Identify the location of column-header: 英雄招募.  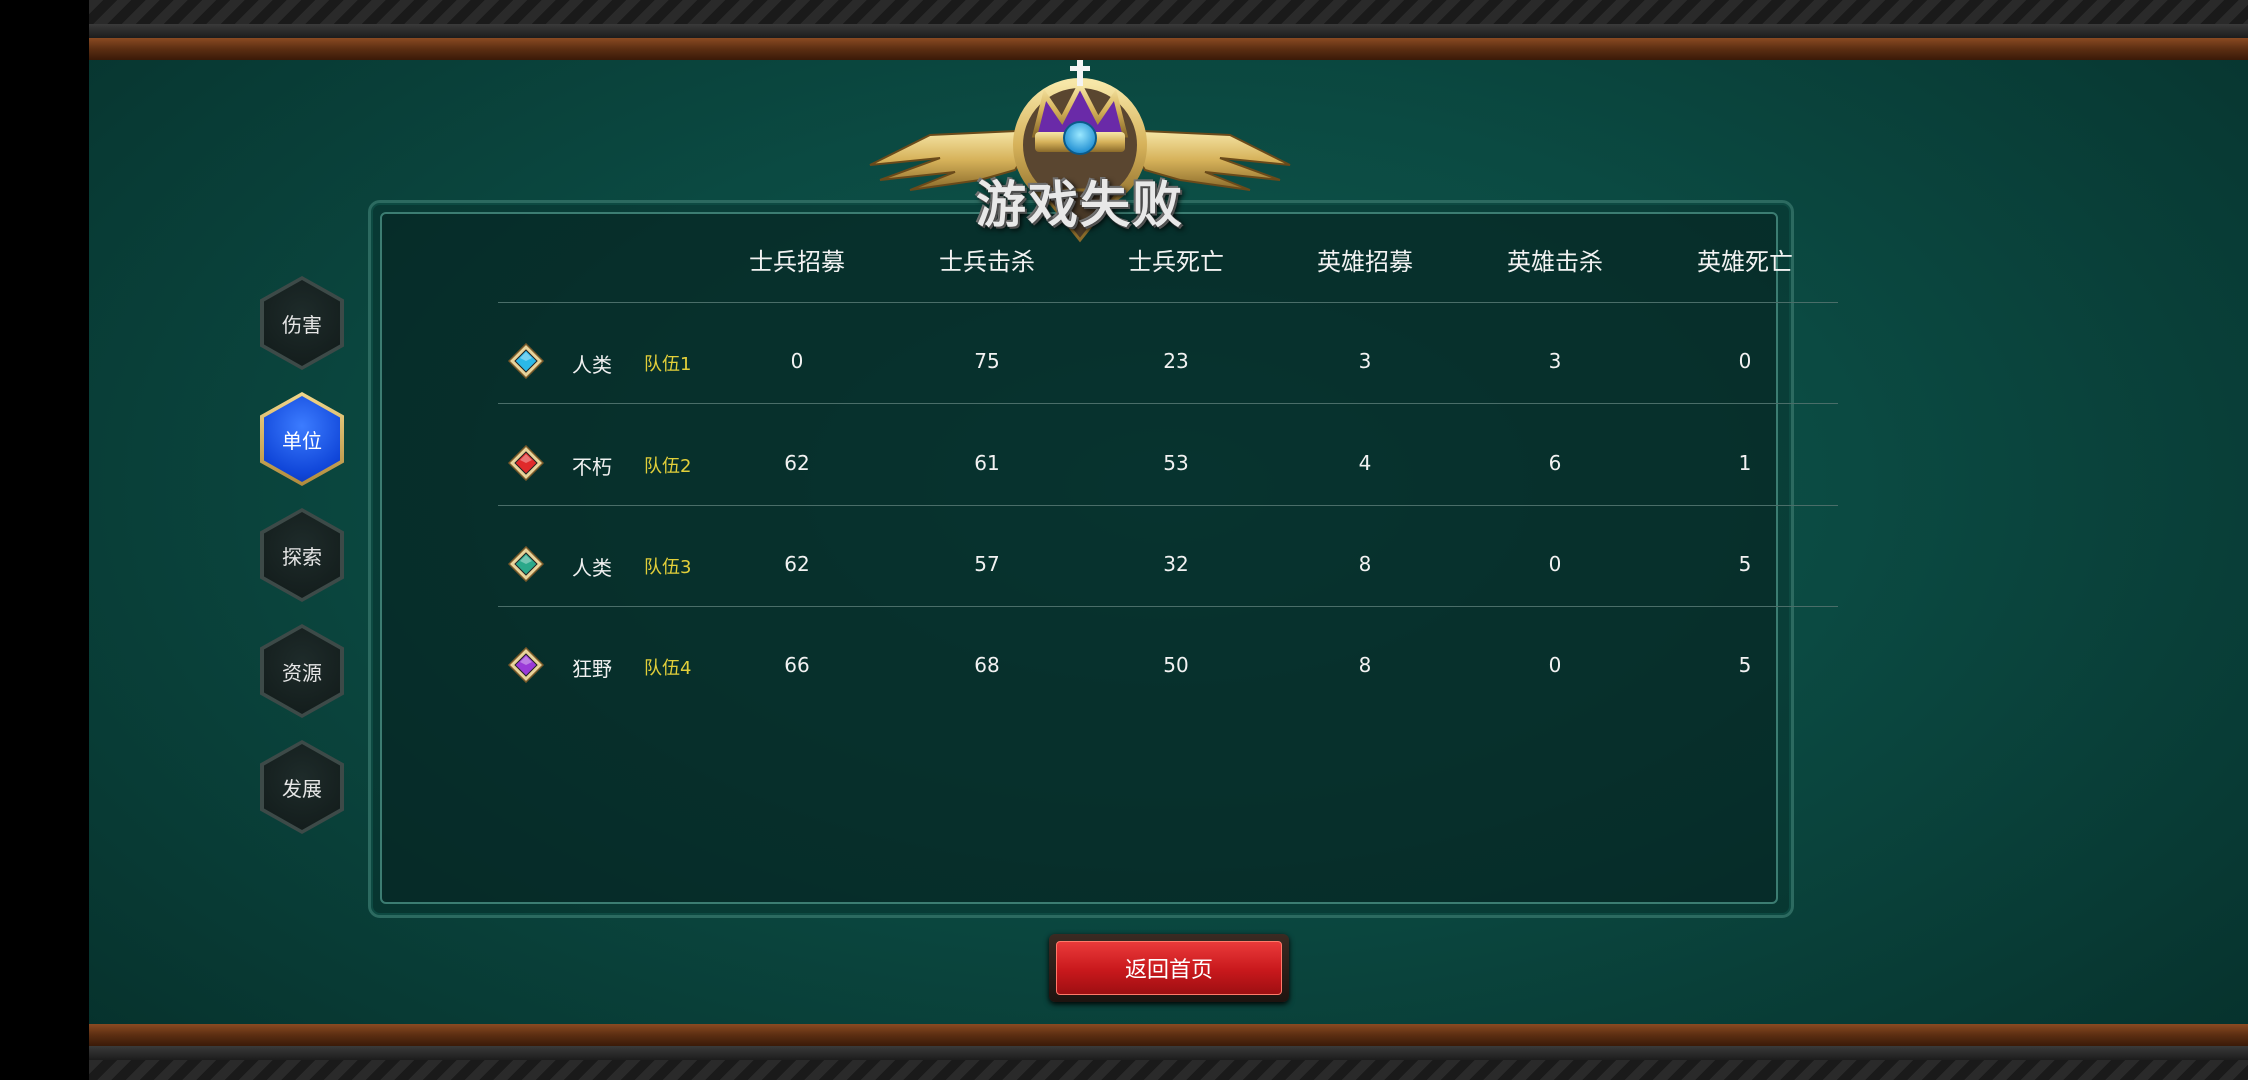
(1365, 262).